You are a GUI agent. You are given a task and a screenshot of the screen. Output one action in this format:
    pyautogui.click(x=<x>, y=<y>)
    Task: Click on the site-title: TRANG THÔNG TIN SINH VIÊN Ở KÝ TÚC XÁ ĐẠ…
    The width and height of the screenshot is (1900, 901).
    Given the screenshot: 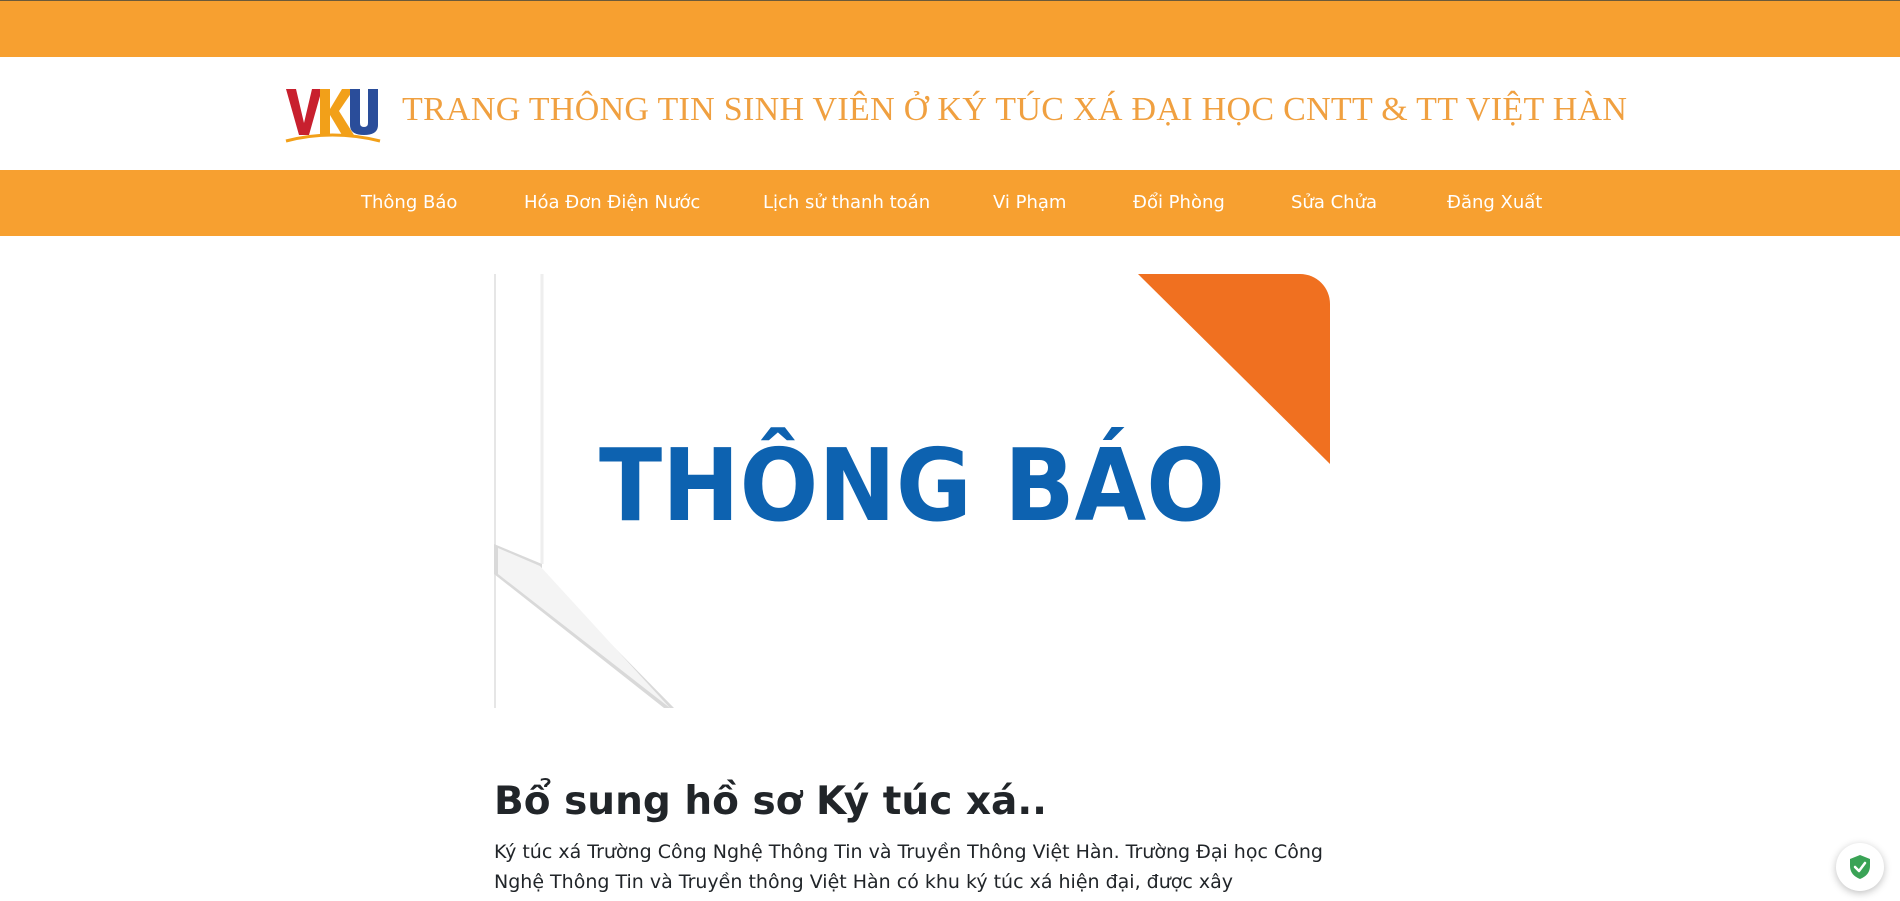 What is the action you would take?
    pyautogui.click(x=1015, y=109)
    